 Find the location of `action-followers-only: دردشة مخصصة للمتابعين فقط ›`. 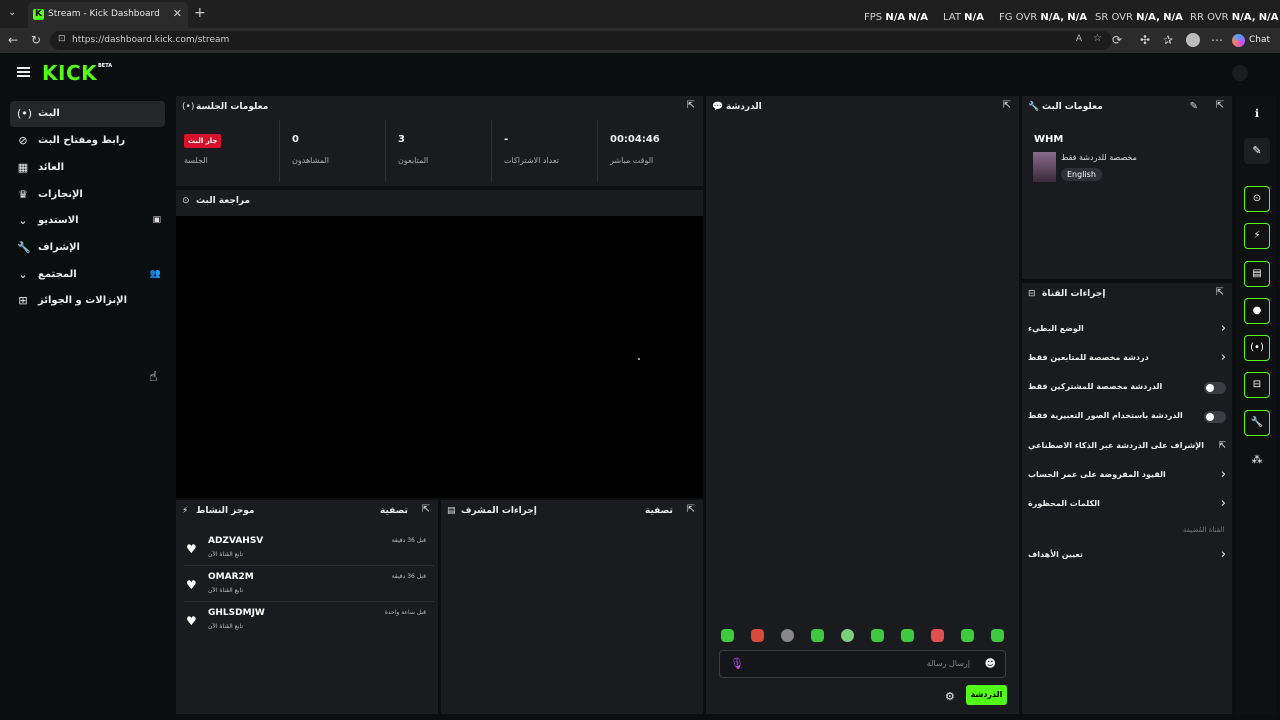

action-followers-only: دردشة مخصصة للمتابعين فقط › is located at coordinates (1127, 359).